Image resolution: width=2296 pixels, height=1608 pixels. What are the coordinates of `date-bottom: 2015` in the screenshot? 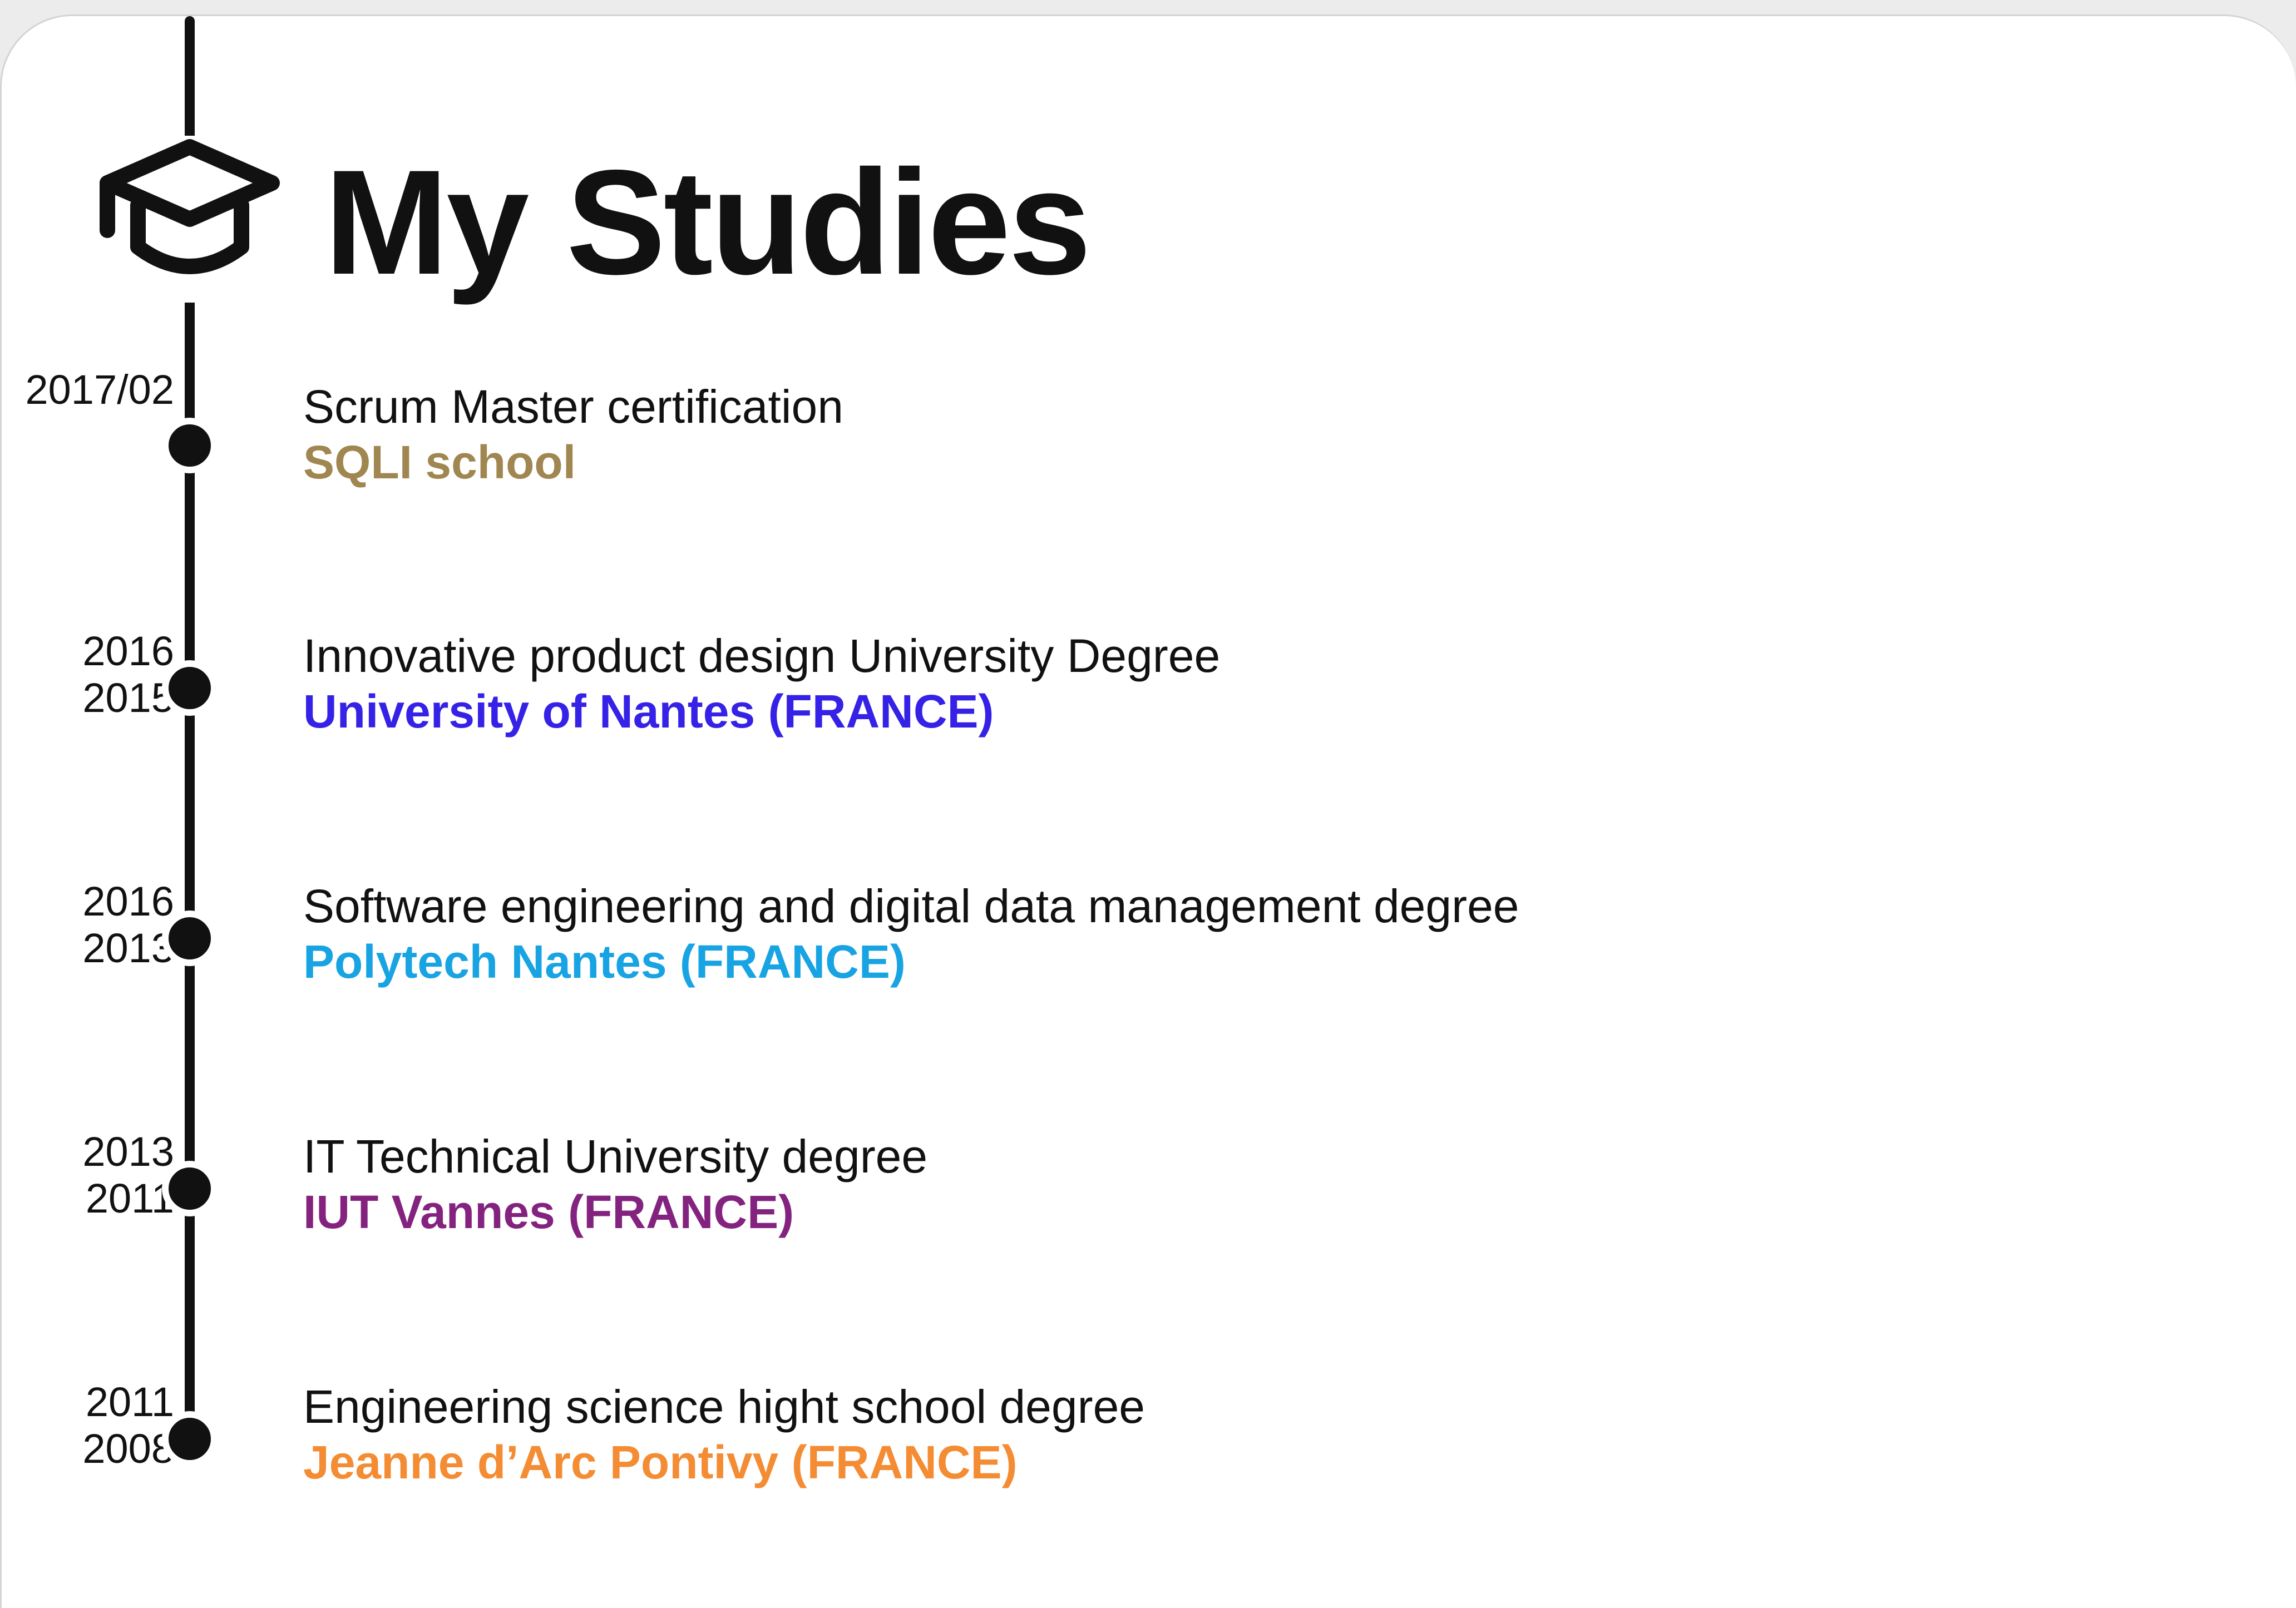 It's located at (128, 698).